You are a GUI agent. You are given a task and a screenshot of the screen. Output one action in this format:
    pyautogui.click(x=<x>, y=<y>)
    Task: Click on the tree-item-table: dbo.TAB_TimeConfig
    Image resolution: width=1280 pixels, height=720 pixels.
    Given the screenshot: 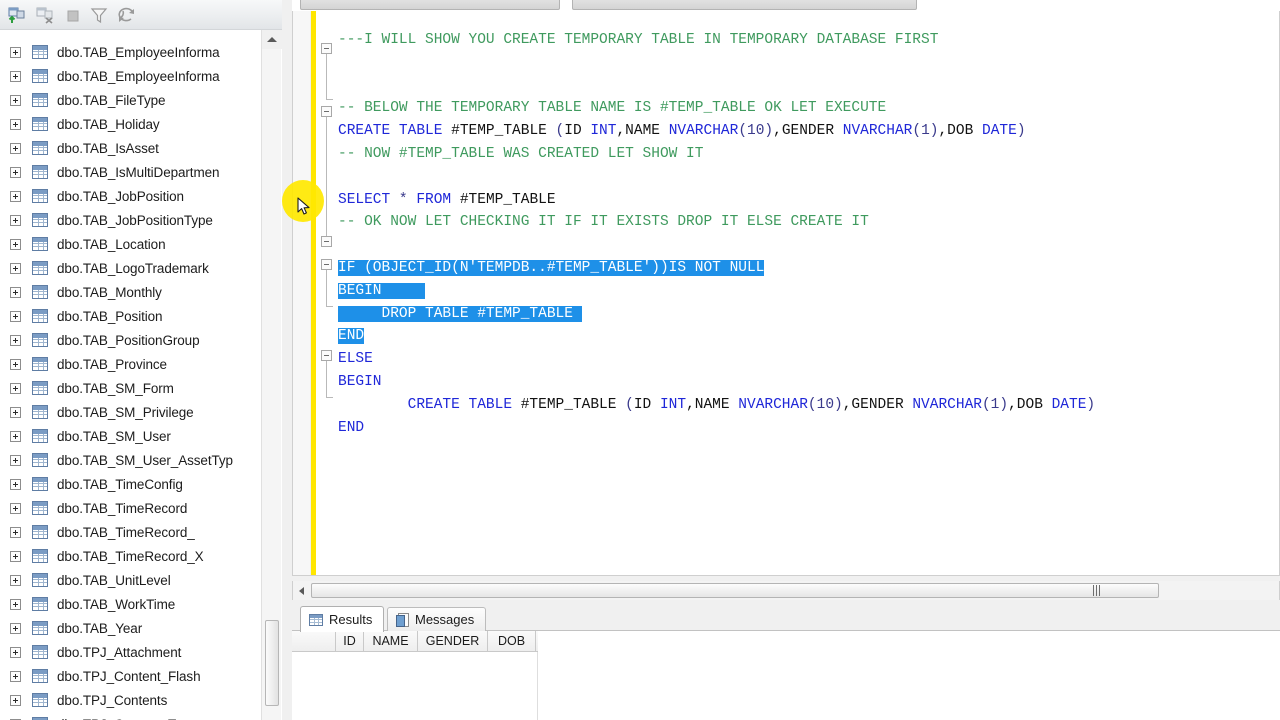 What is the action you would take?
    pyautogui.click(x=131, y=484)
    